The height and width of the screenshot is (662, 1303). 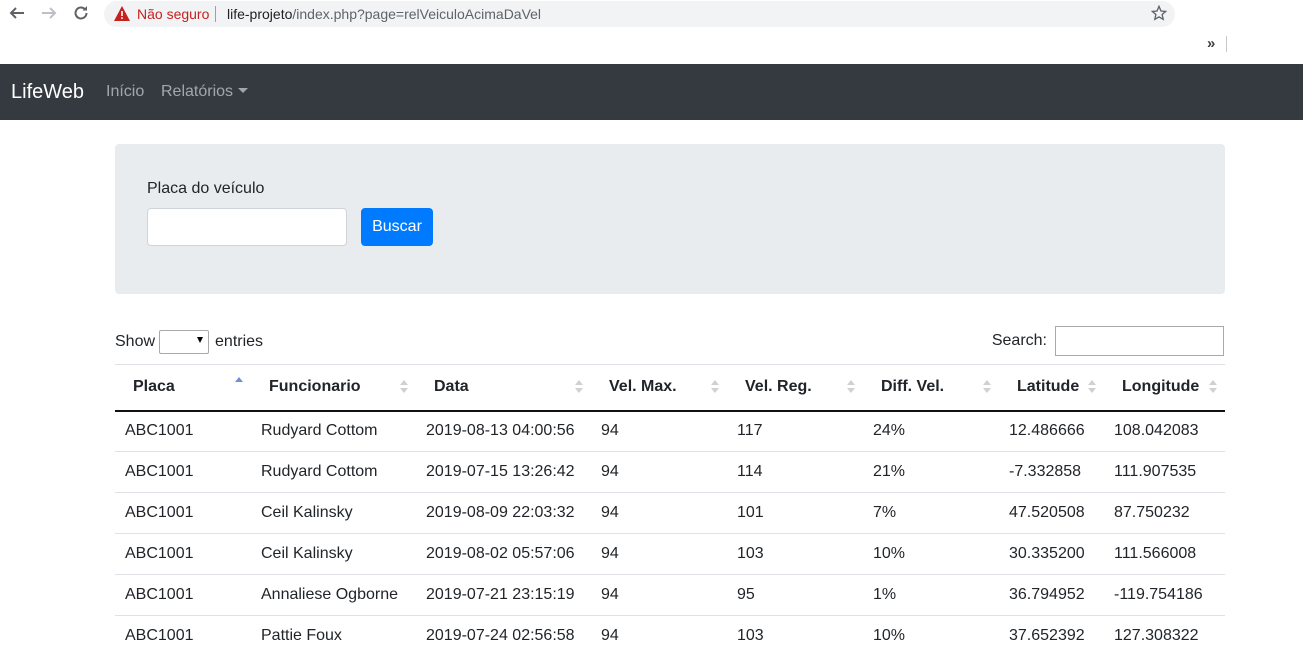 What do you see at coordinates (1051, 554) in the screenshot?
I see `cell-latitude: 30.335200` at bounding box center [1051, 554].